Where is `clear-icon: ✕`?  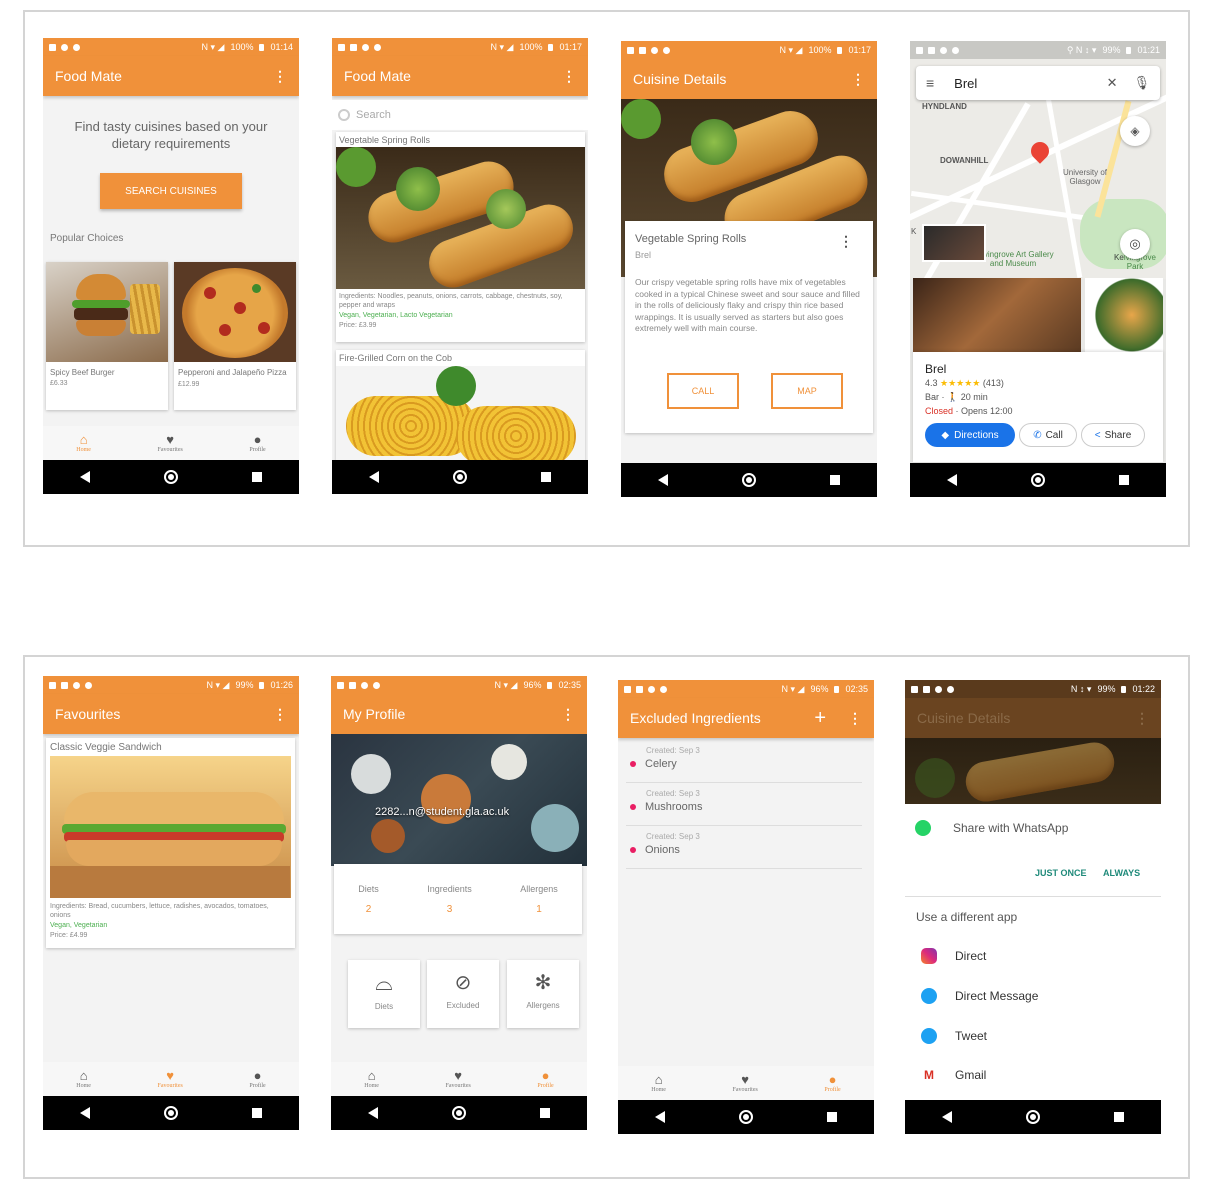
clear-icon: ✕ is located at coordinates (1112, 83).